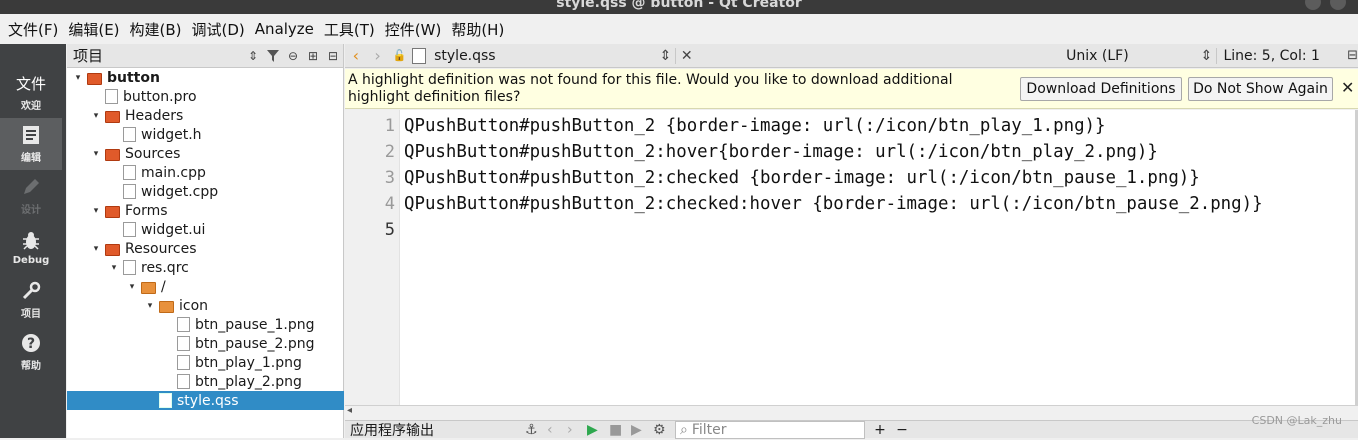 The image size is (1358, 440). What do you see at coordinates (205, 343) in the screenshot?
I see `tree-item: btn_pause_2.png` at bounding box center [205, 343].